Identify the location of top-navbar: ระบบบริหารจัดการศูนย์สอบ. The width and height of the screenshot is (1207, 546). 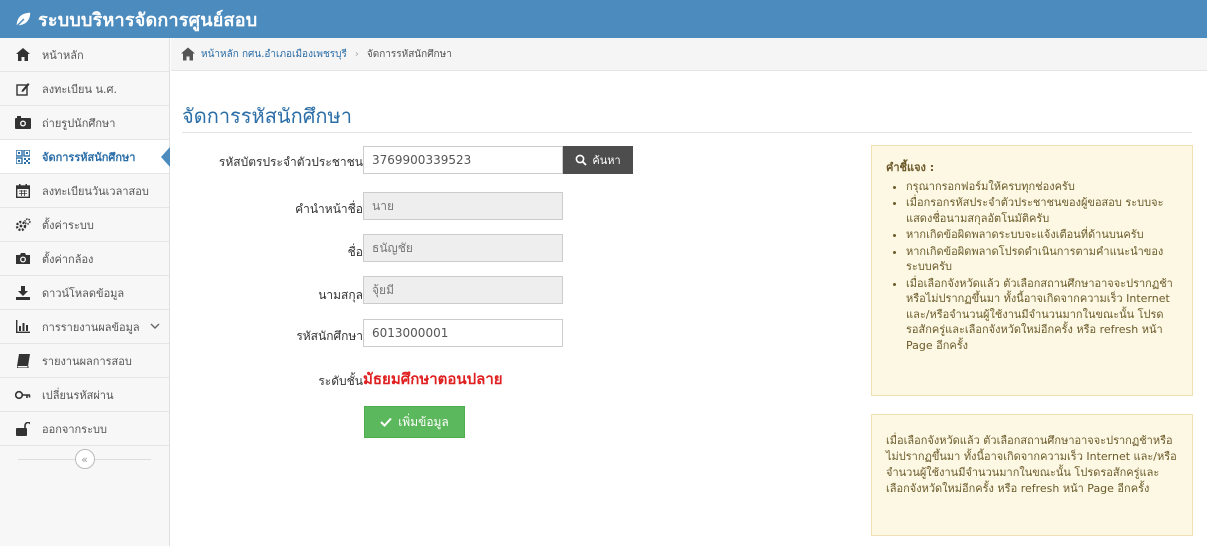
(603, 19).